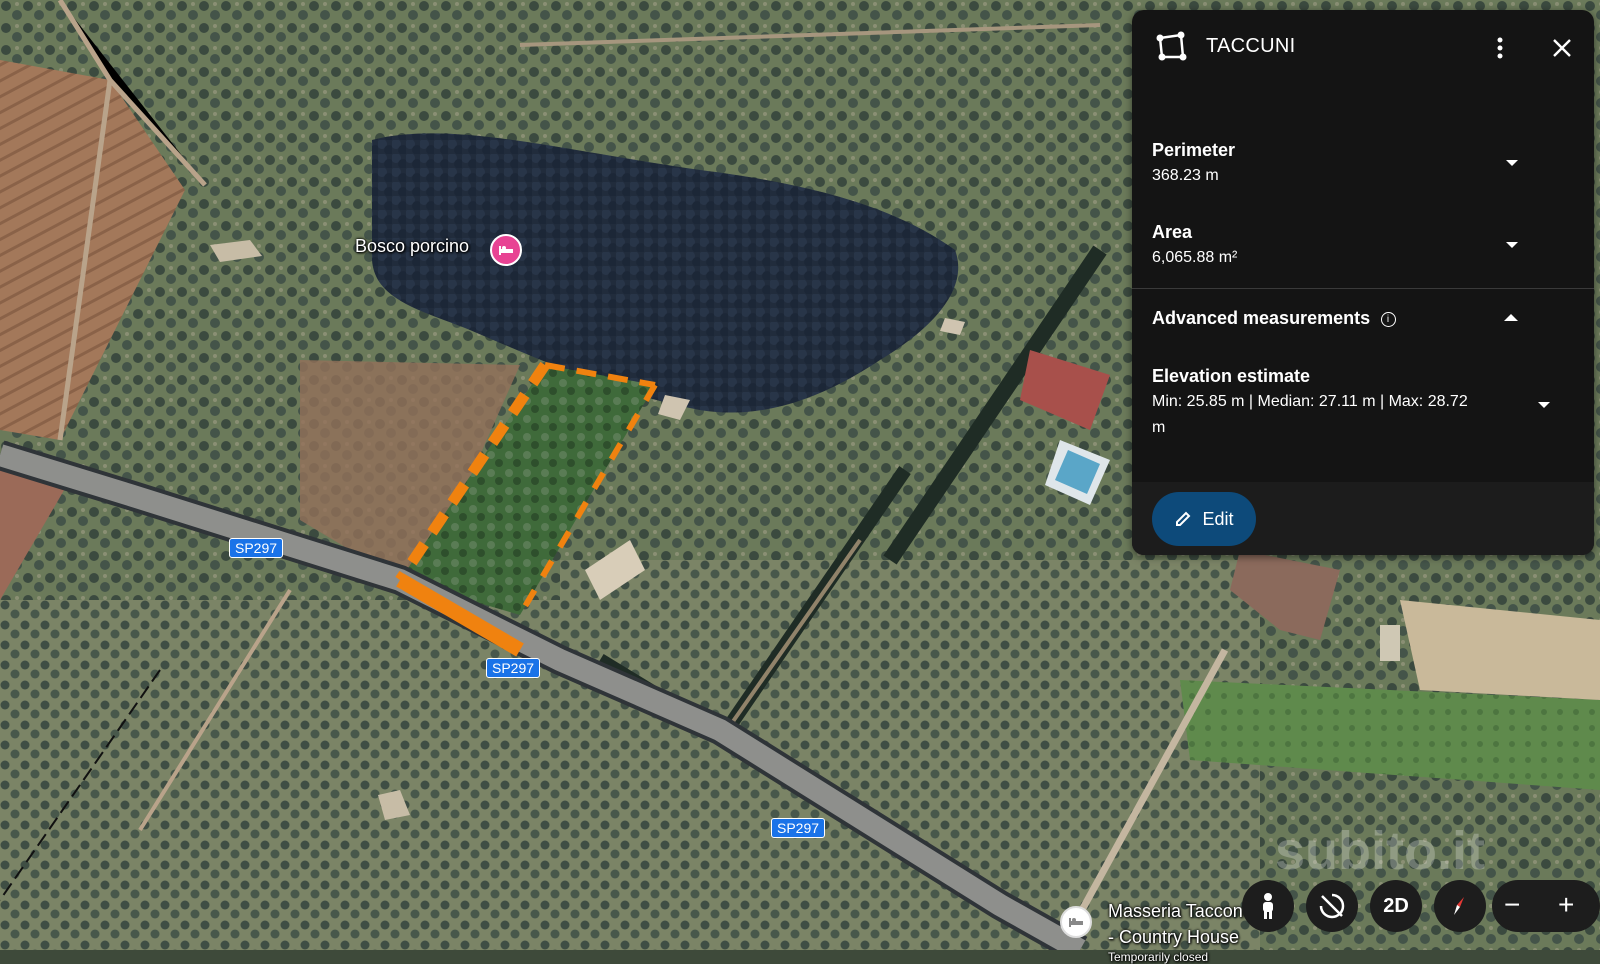 The width and height of the screenshot is (1600, 964). What do you see at coordinates (1261, 318) in the screenshot?
I see `advanced-measurements-label: Advanced measurements` at bounding box center [1261, 318].